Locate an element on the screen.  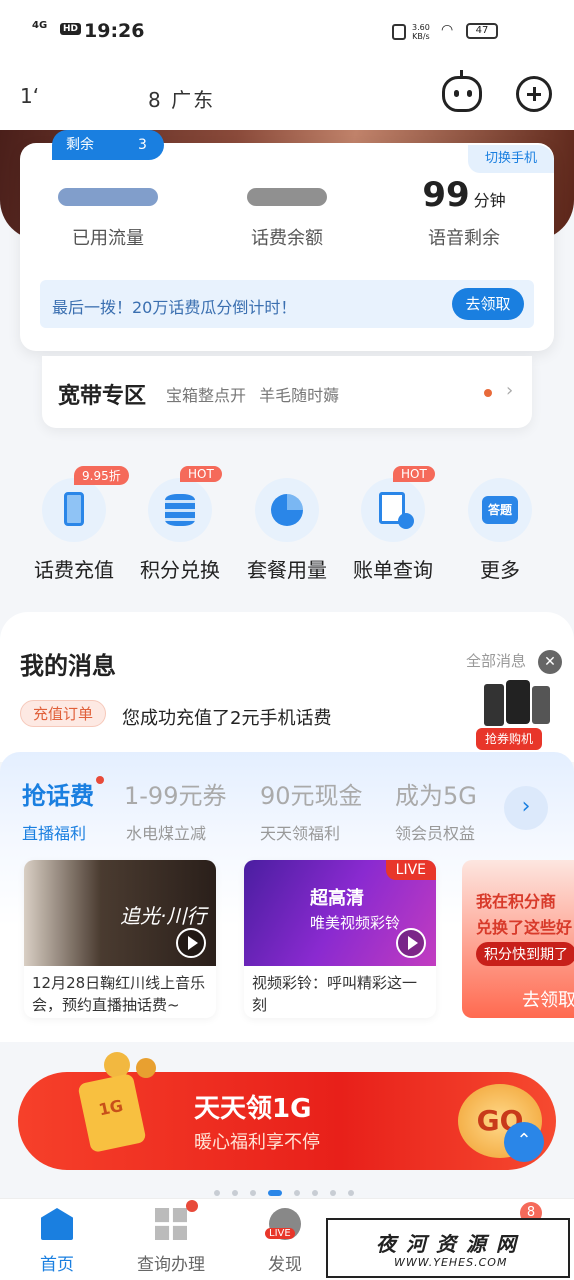
card-caption: 视频彩铃：呼叫精彩这一刻 is located at coordinates (335, 994).